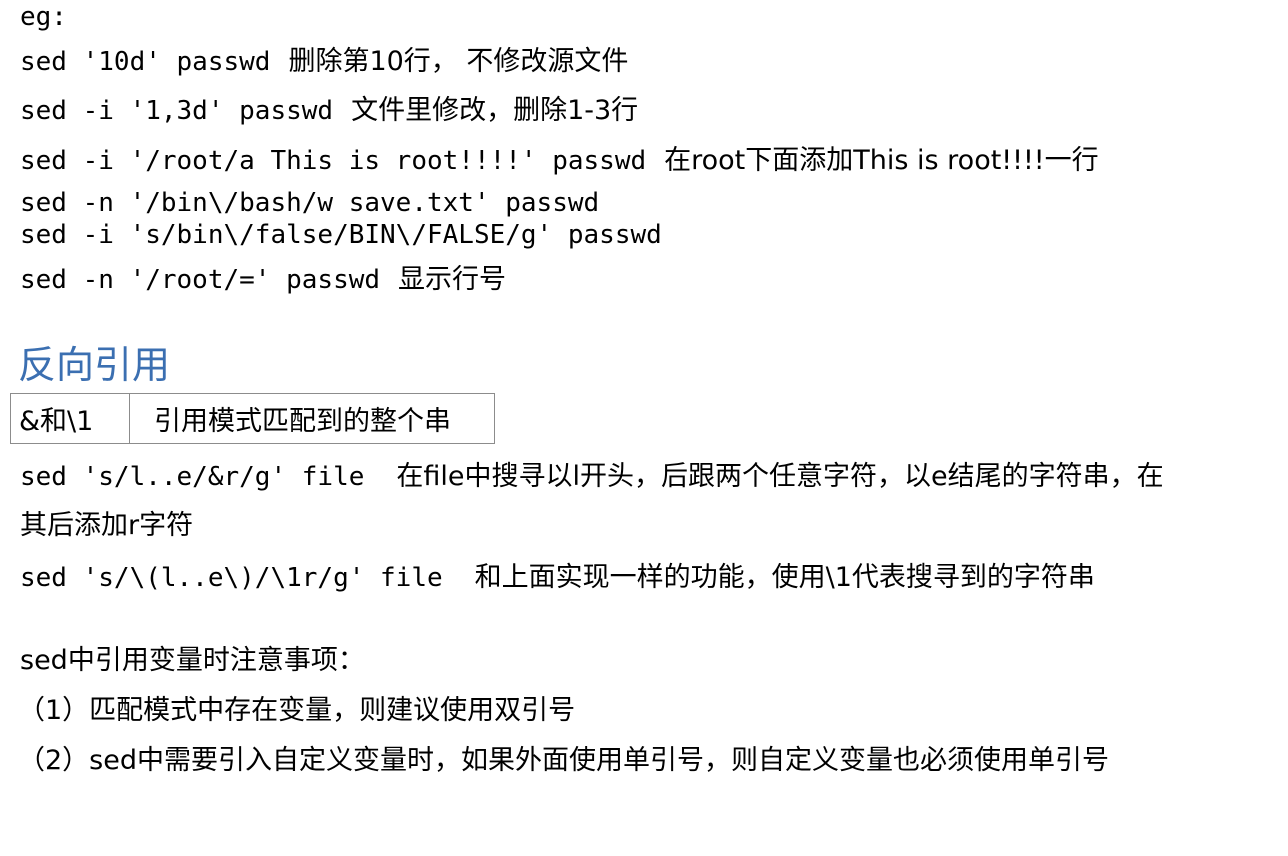 Image resolution: width=1288 pixels, height=856 pixels. Describe the element at coordinates (200, 280) in the screenshot. I see `command-text: sed -n '/root/=' passwd` at that location.